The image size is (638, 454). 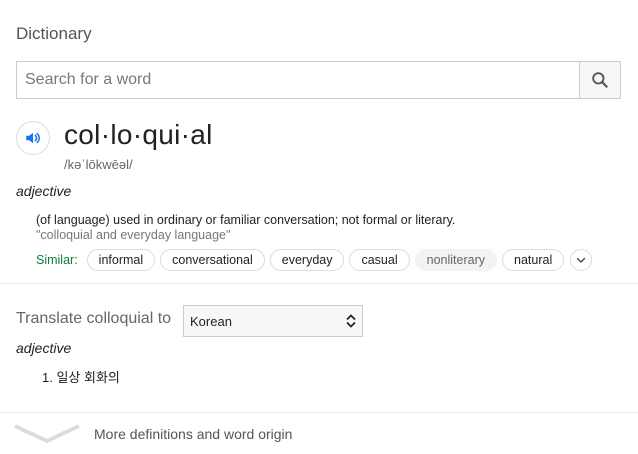 What do you see at coordinates (121, 260) in the screenshot?
I see `similar-chip-informal: informal` at bounding box center [121, 260].